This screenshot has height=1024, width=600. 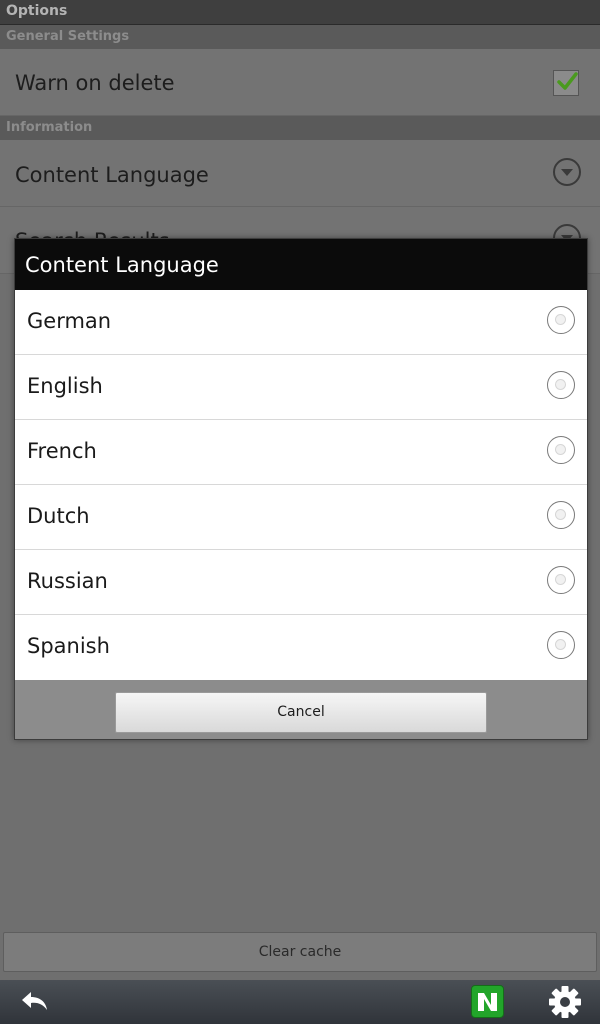 I want to click on option-label: French, so click(x=62, y=451).